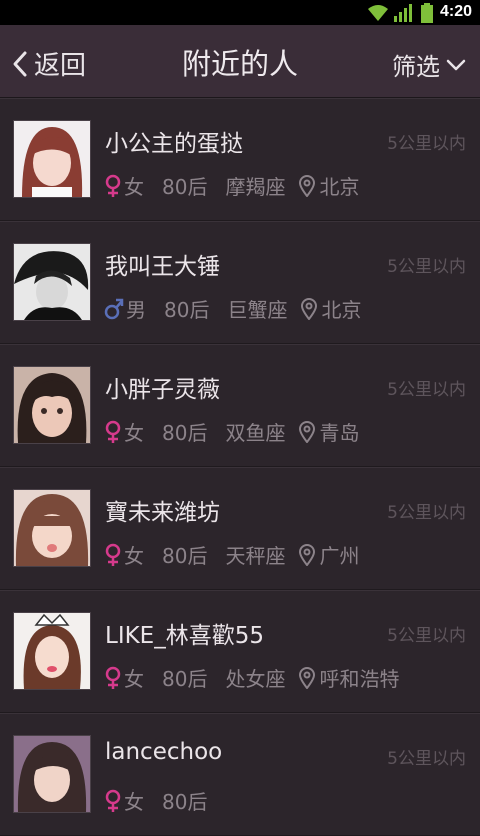  What do you see at coordinates (240, 282) in the screenshot?
I see `list-item: 我叫王大锤 5公里以内 男 80后 巨蟹座 北京` at bounding box center [240, 282].